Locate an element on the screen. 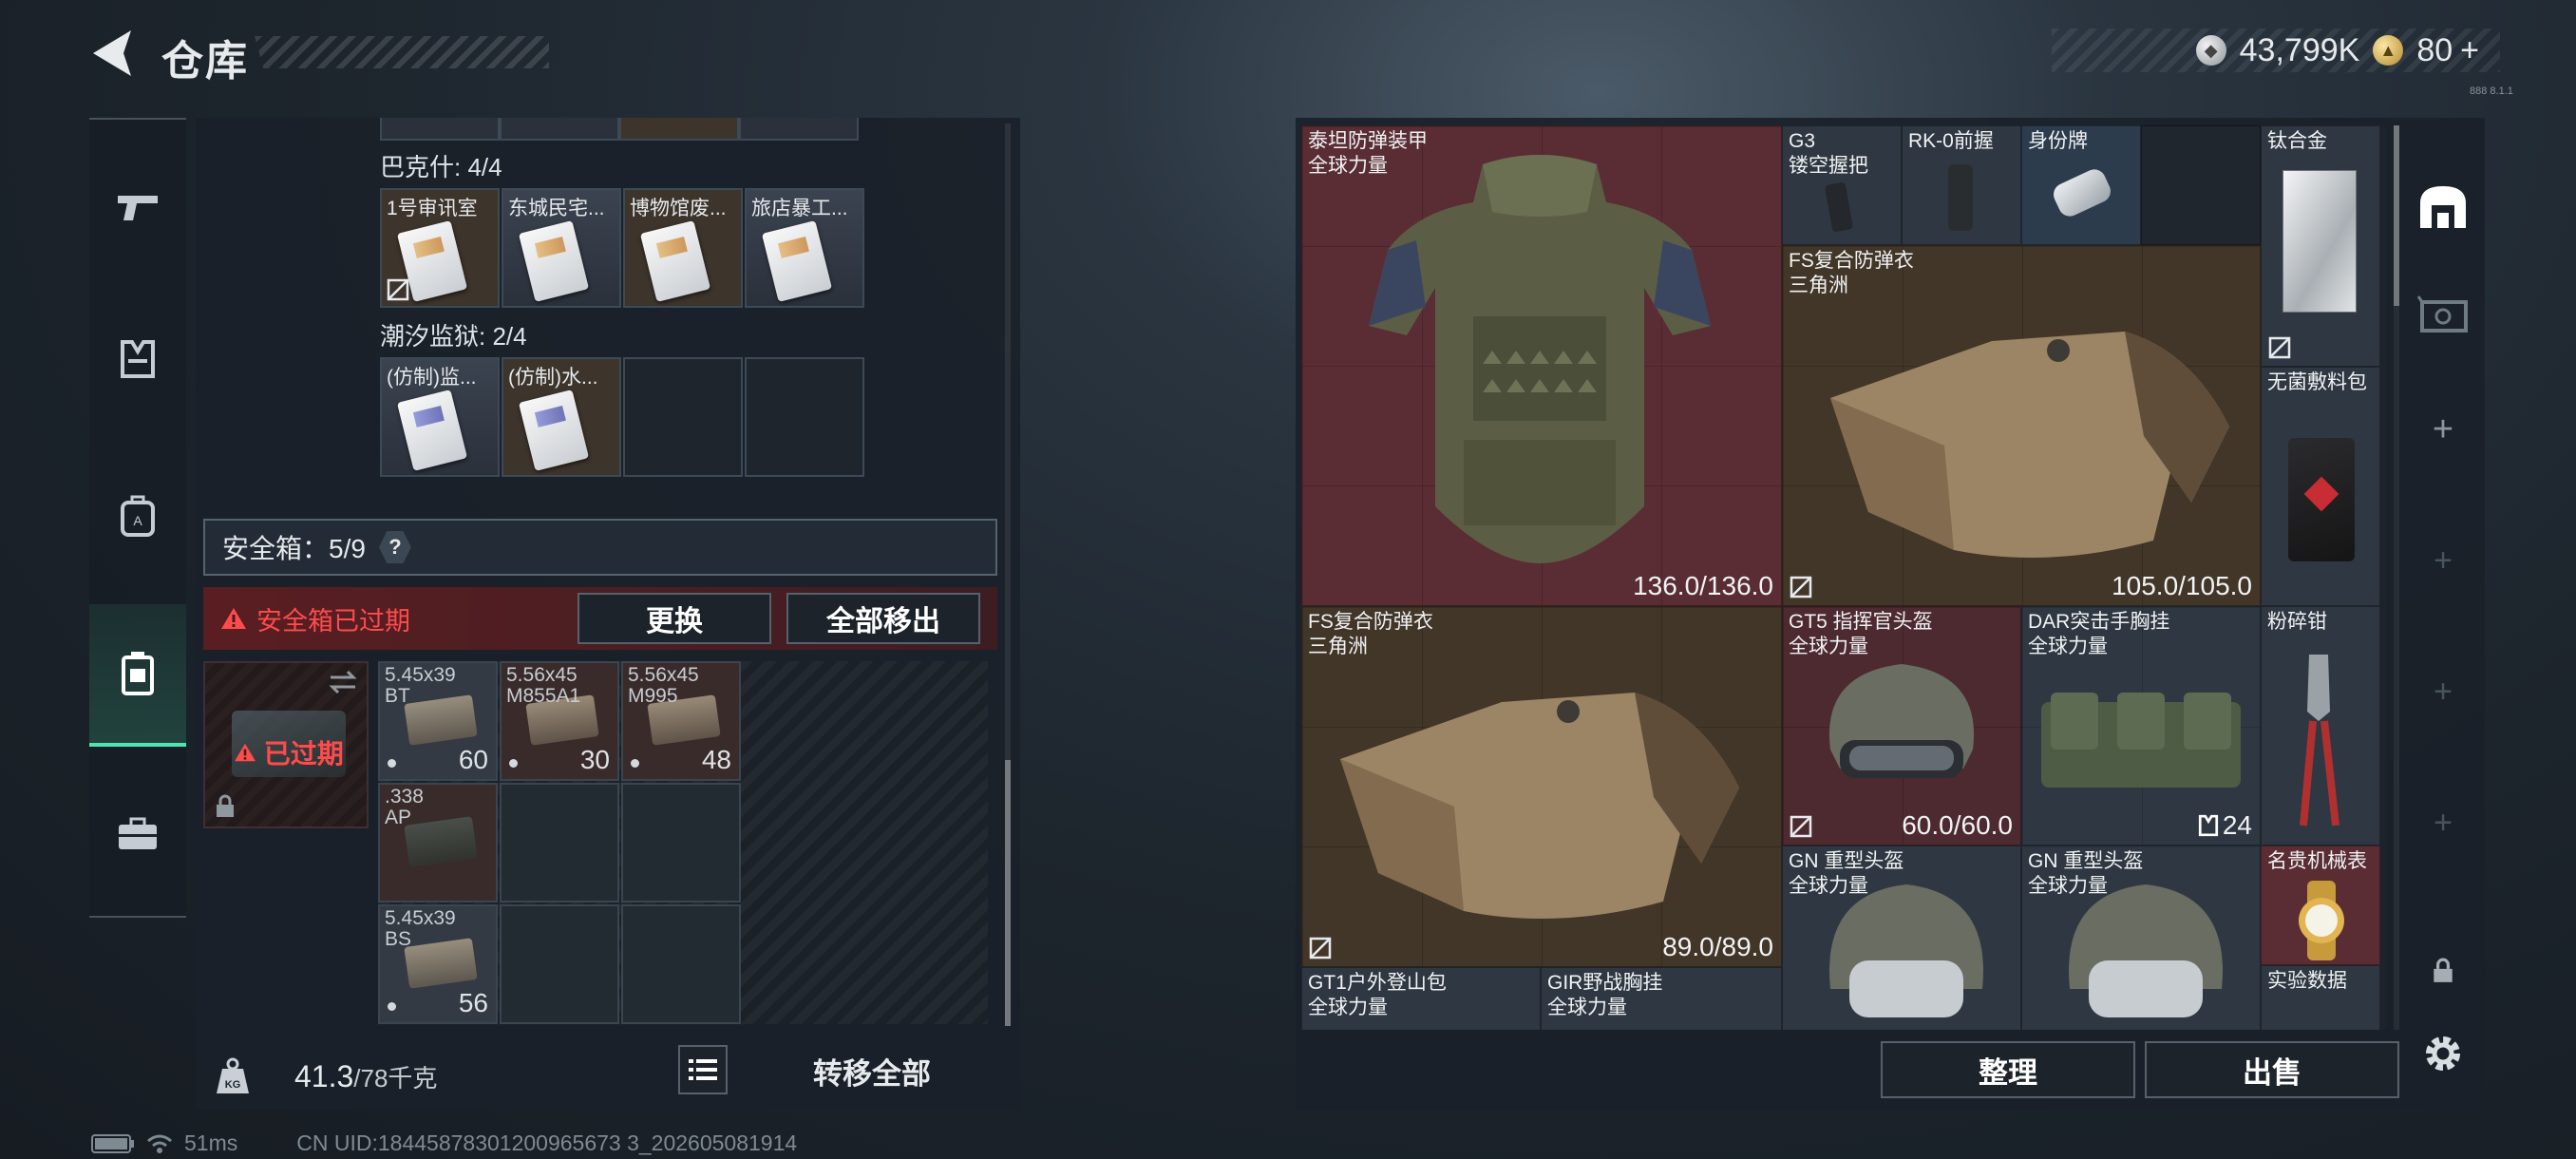  item-name: 名贵机械表 is located at coordinates (2317, 861).